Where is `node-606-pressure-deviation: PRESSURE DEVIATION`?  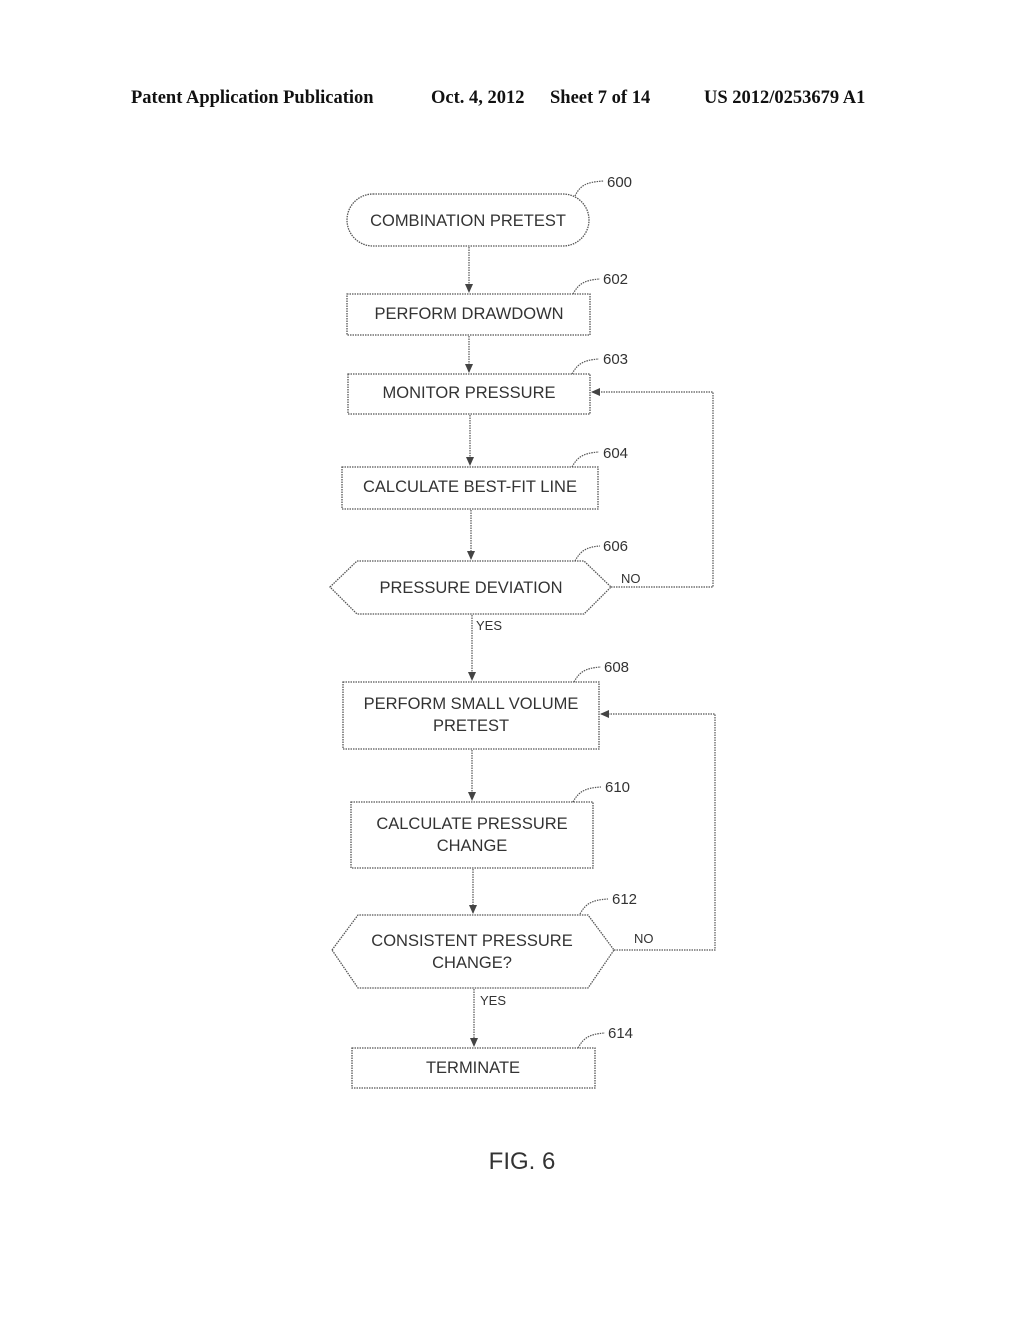
node-606-pressure-deviation: PRESSURE DEVIATION is located at coordinates (470, 587).